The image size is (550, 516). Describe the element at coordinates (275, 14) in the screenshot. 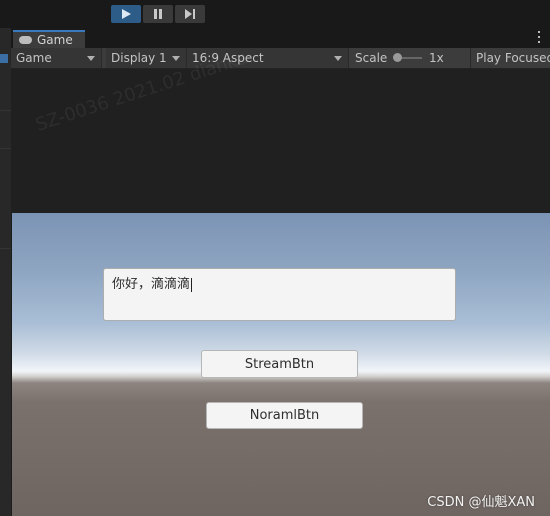

I see `play-toolbar` at that location.